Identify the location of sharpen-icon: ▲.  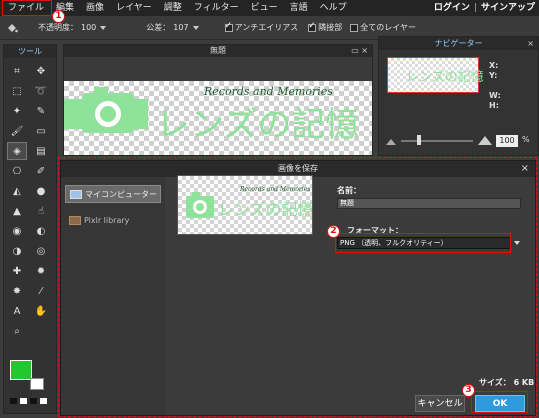
(17, 211).